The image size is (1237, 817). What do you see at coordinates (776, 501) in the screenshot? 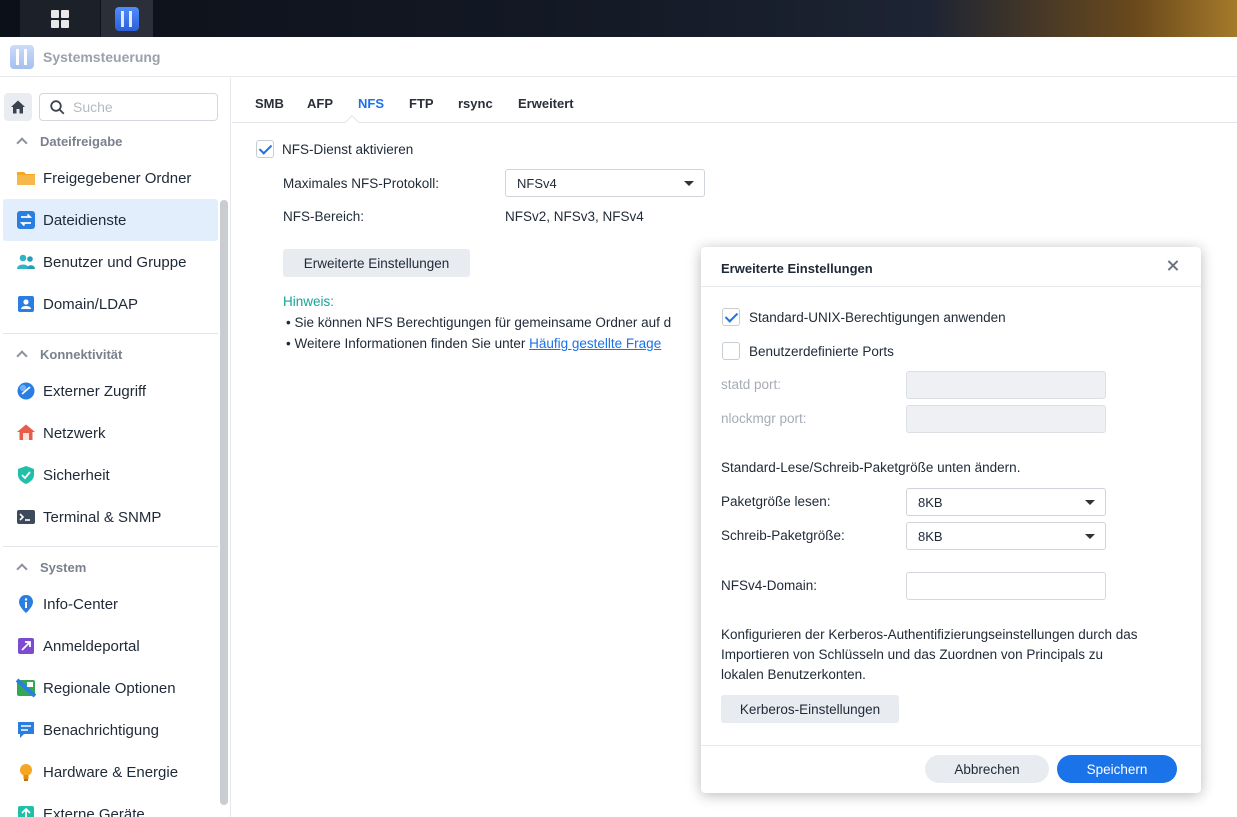
I see `read-packet-label: Paketgröße lesen:` at bounding box center [776, 501].